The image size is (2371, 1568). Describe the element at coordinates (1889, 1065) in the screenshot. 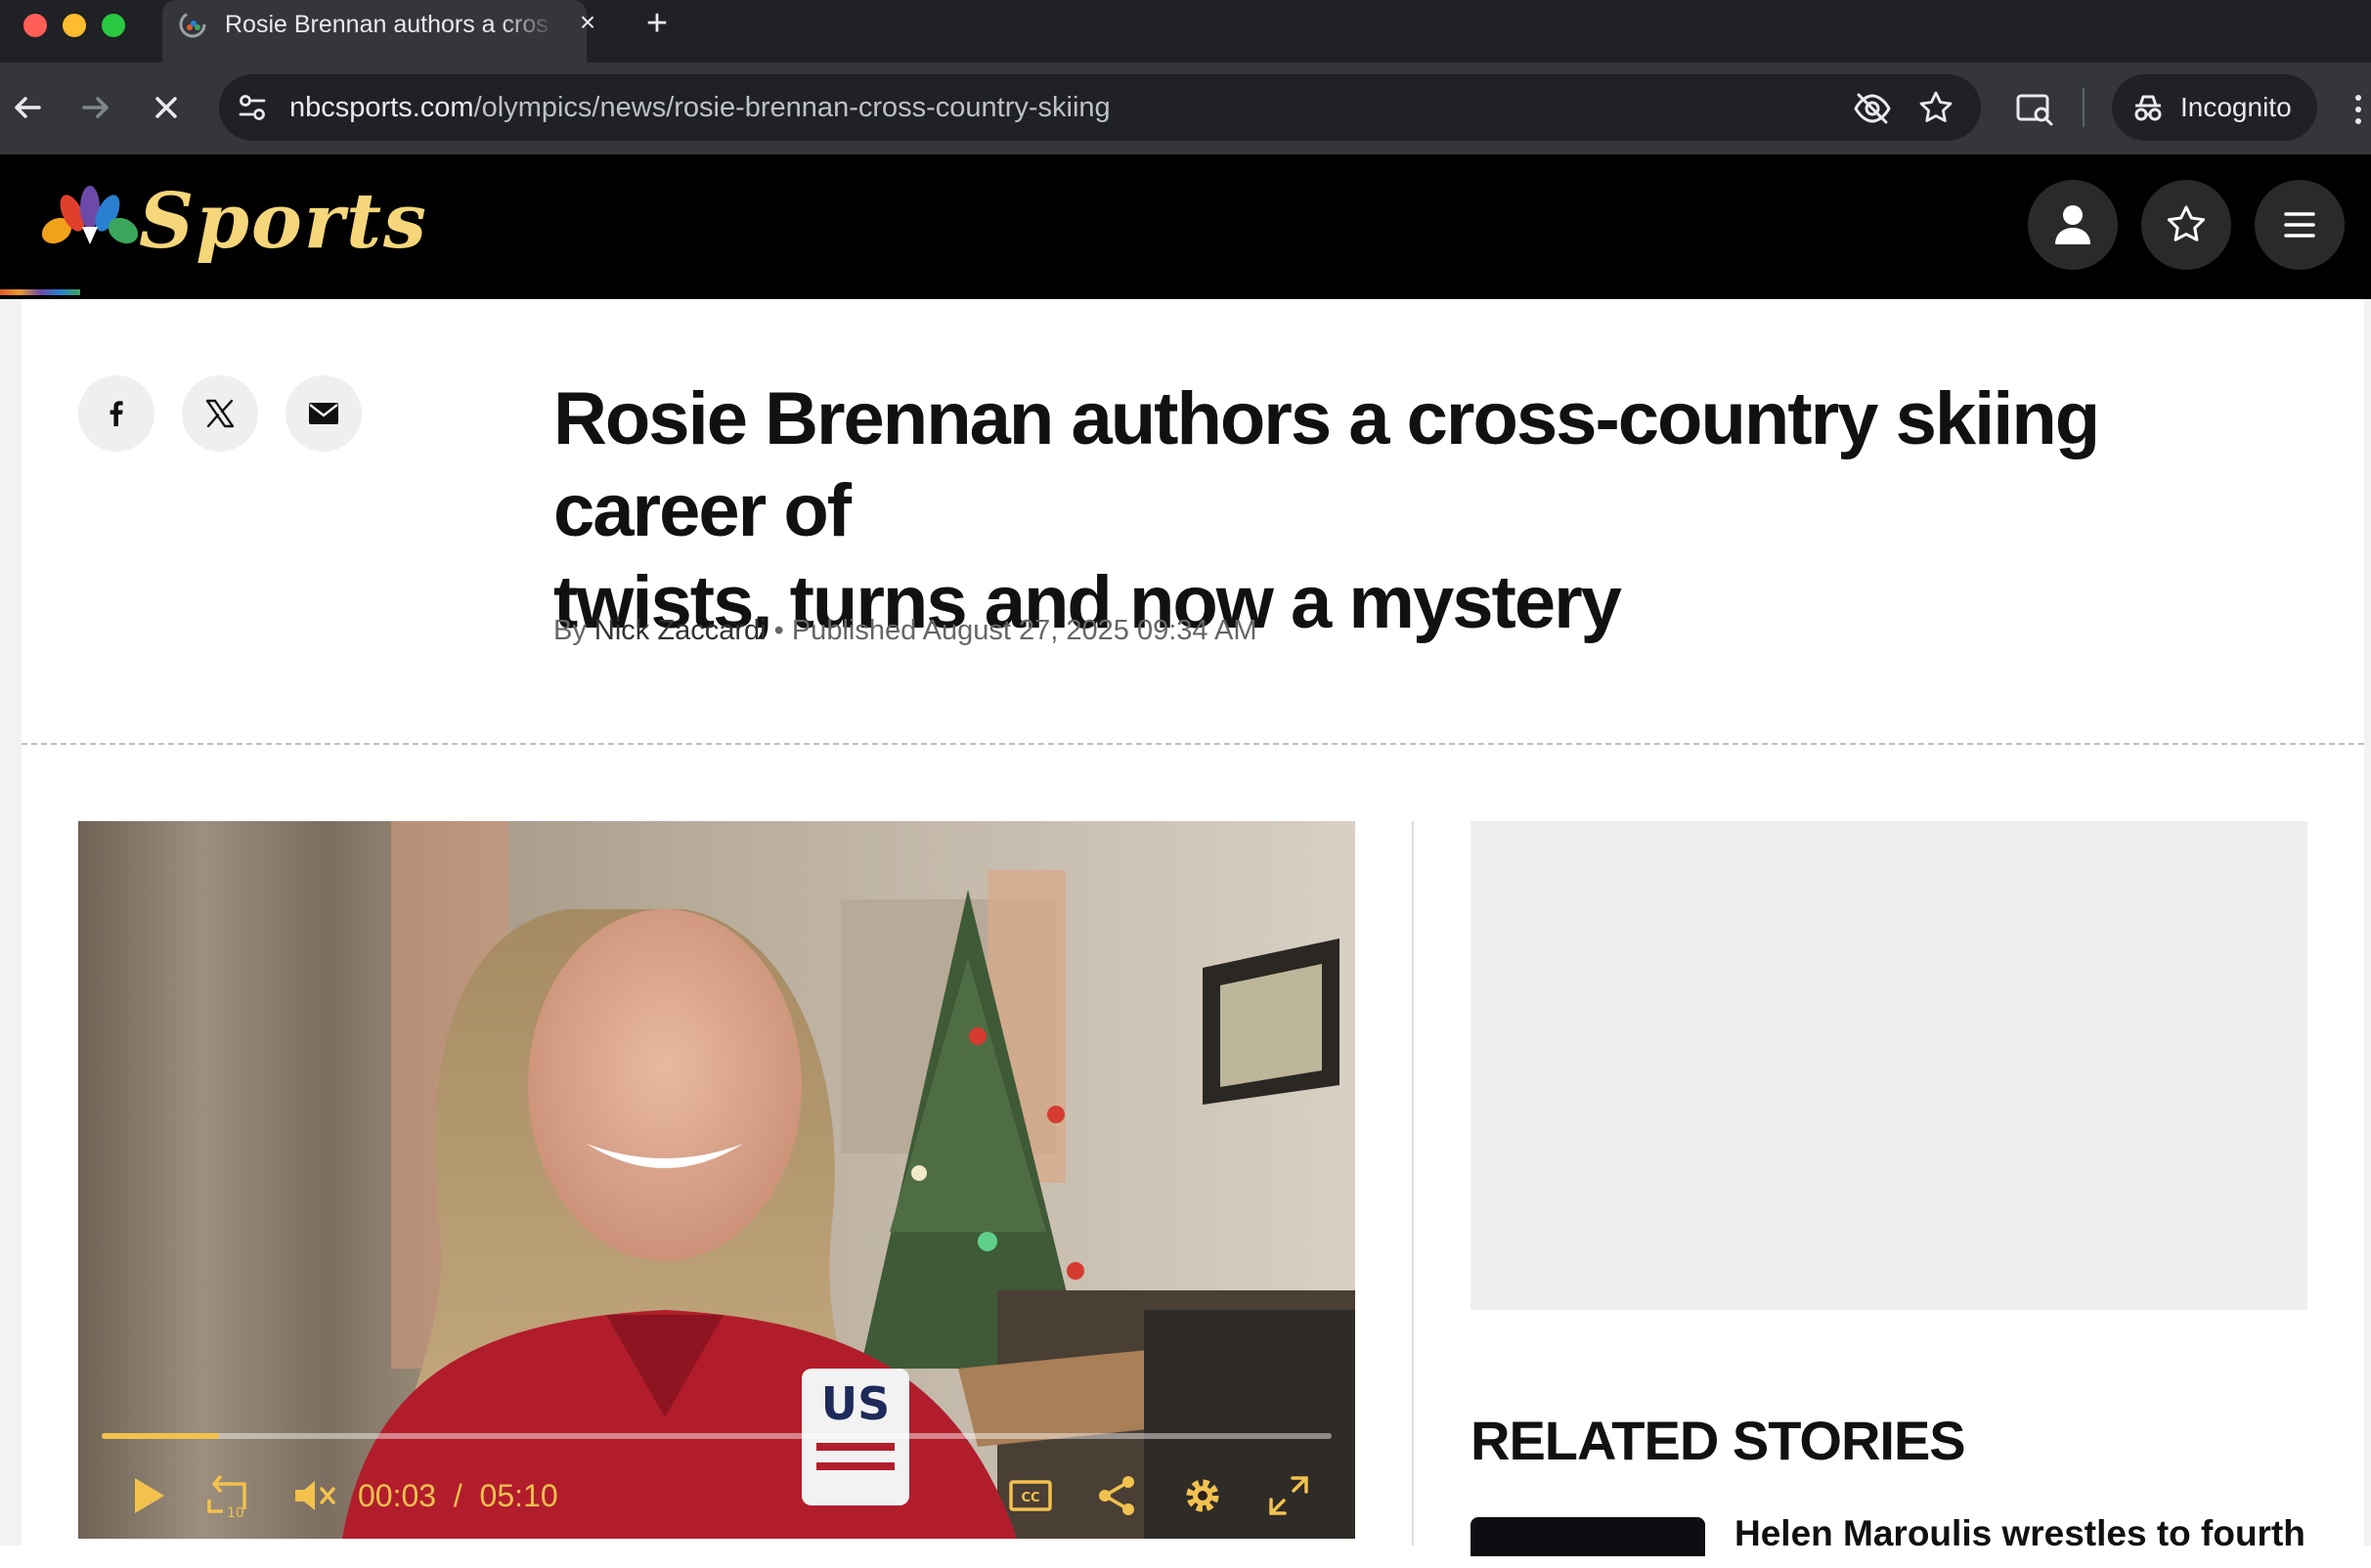

I see `advertisement-placeholder` at that location.